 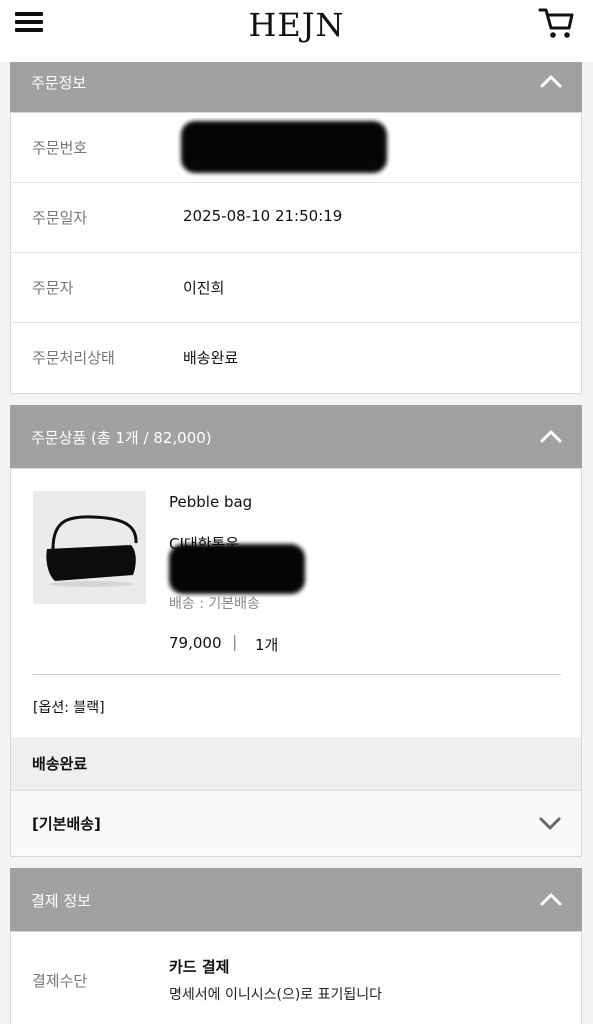 What do you see at coordinates (214, 604) in the screenshot?
I see `shipping-method: 배송 : 기본배송` at bounding box center [214, 604].